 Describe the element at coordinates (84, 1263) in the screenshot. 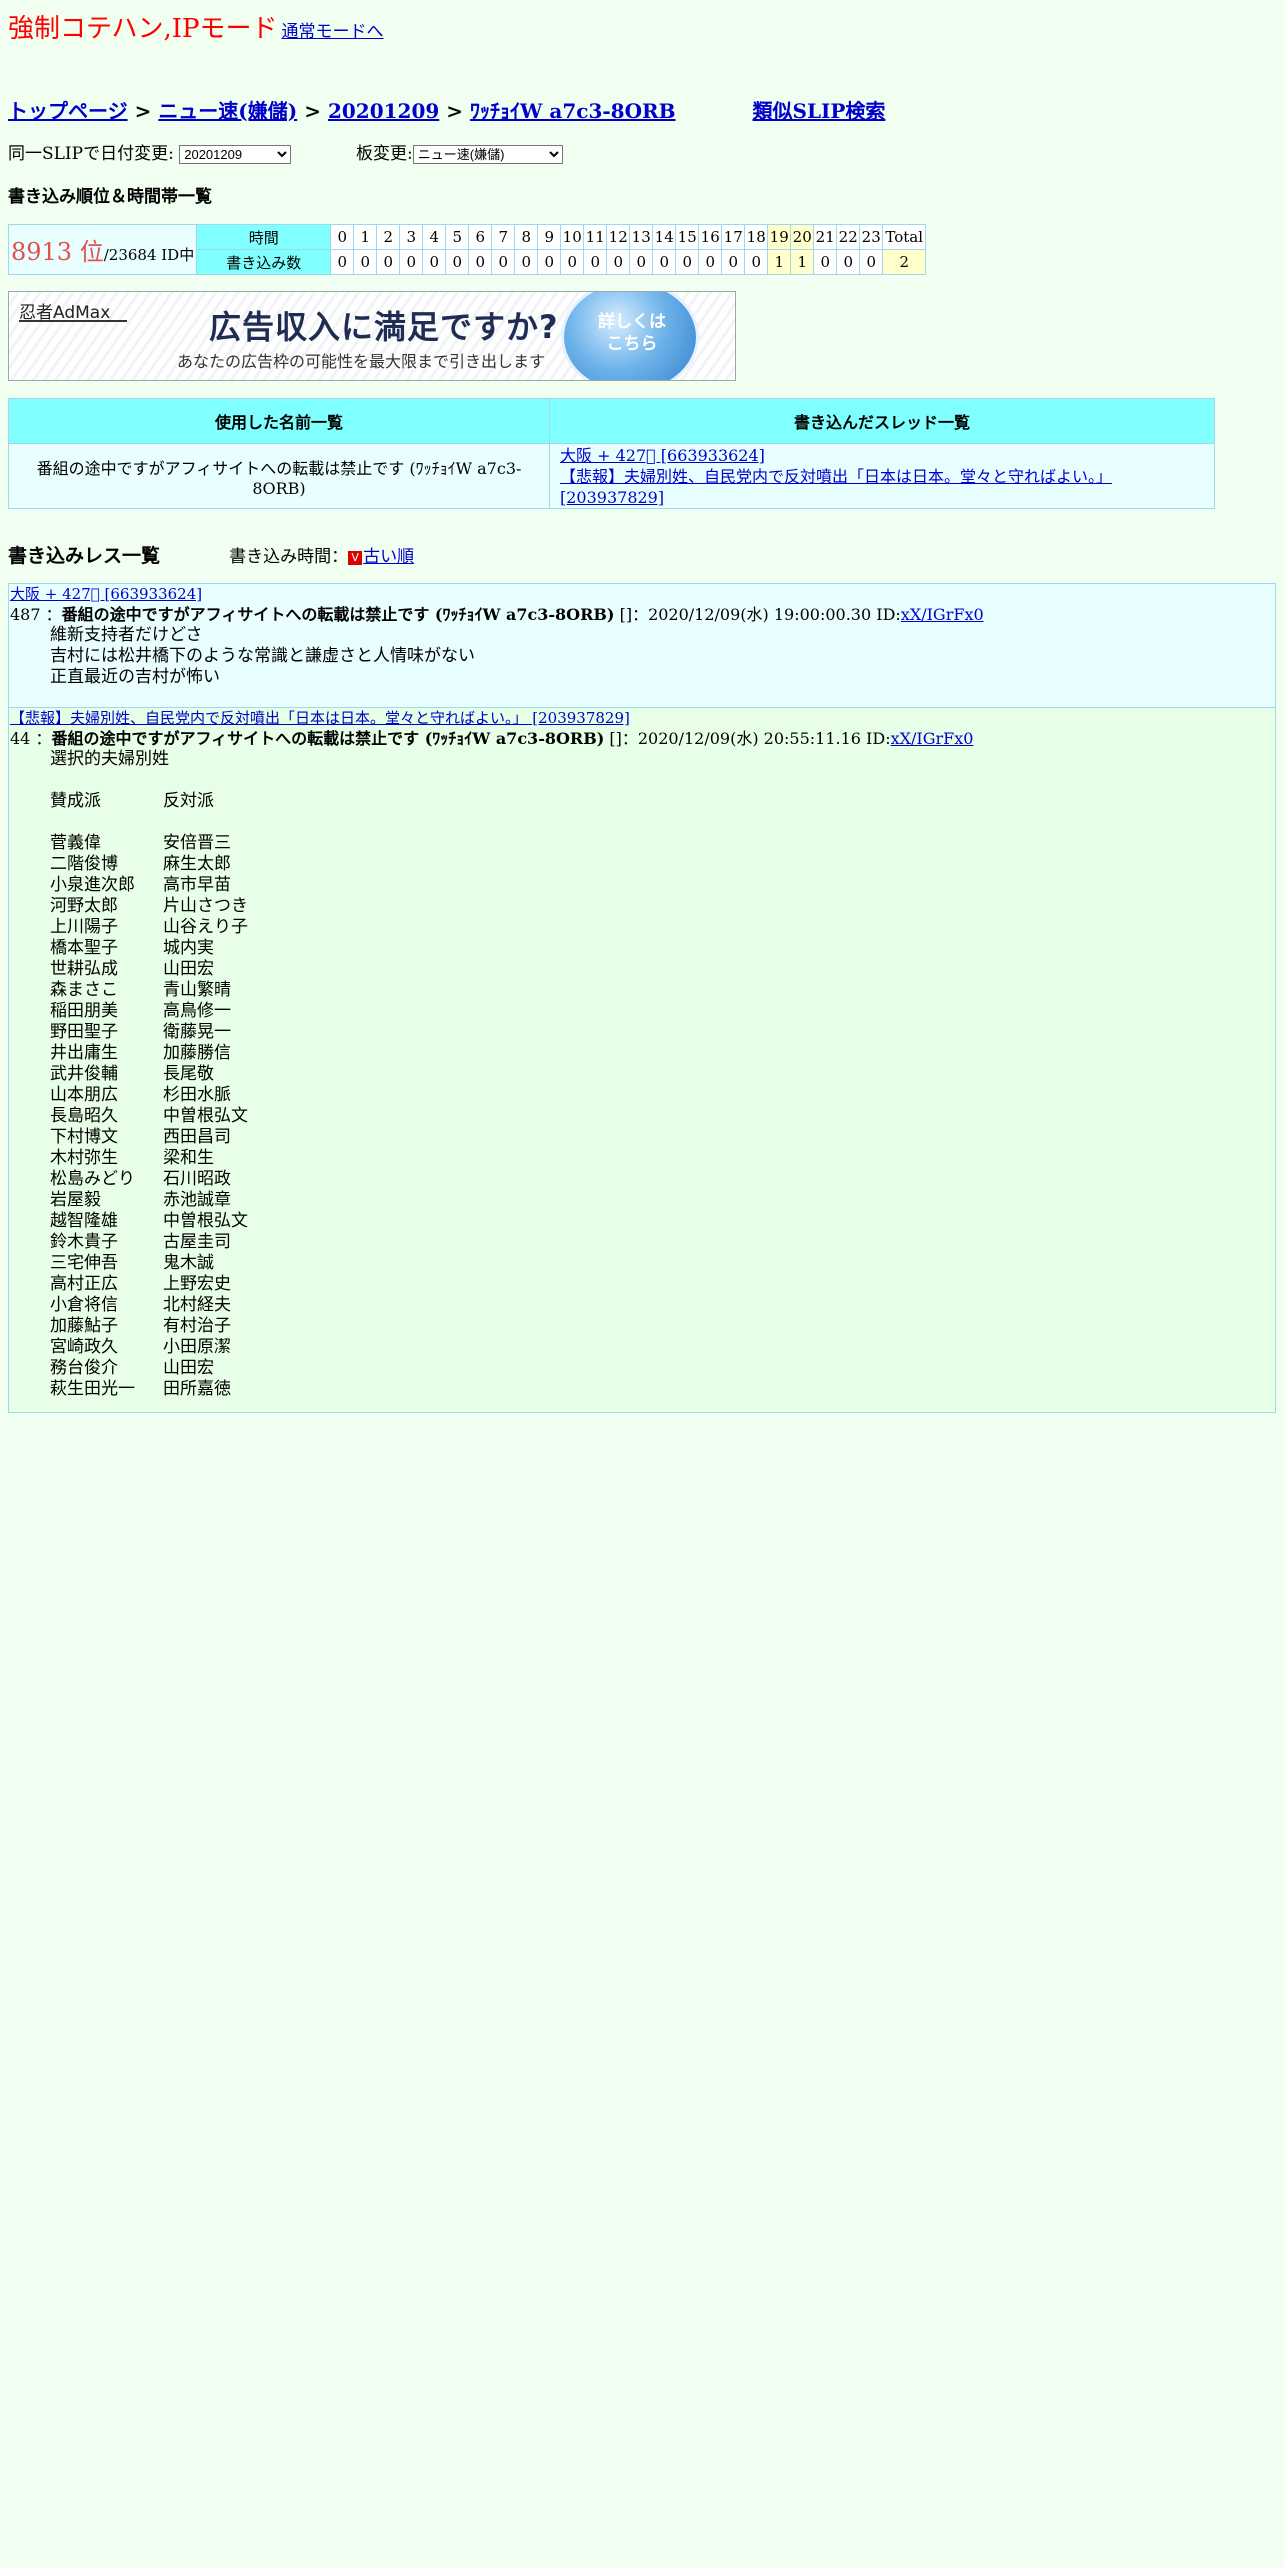

I see `support-name: 三宅伸吾` at that location.